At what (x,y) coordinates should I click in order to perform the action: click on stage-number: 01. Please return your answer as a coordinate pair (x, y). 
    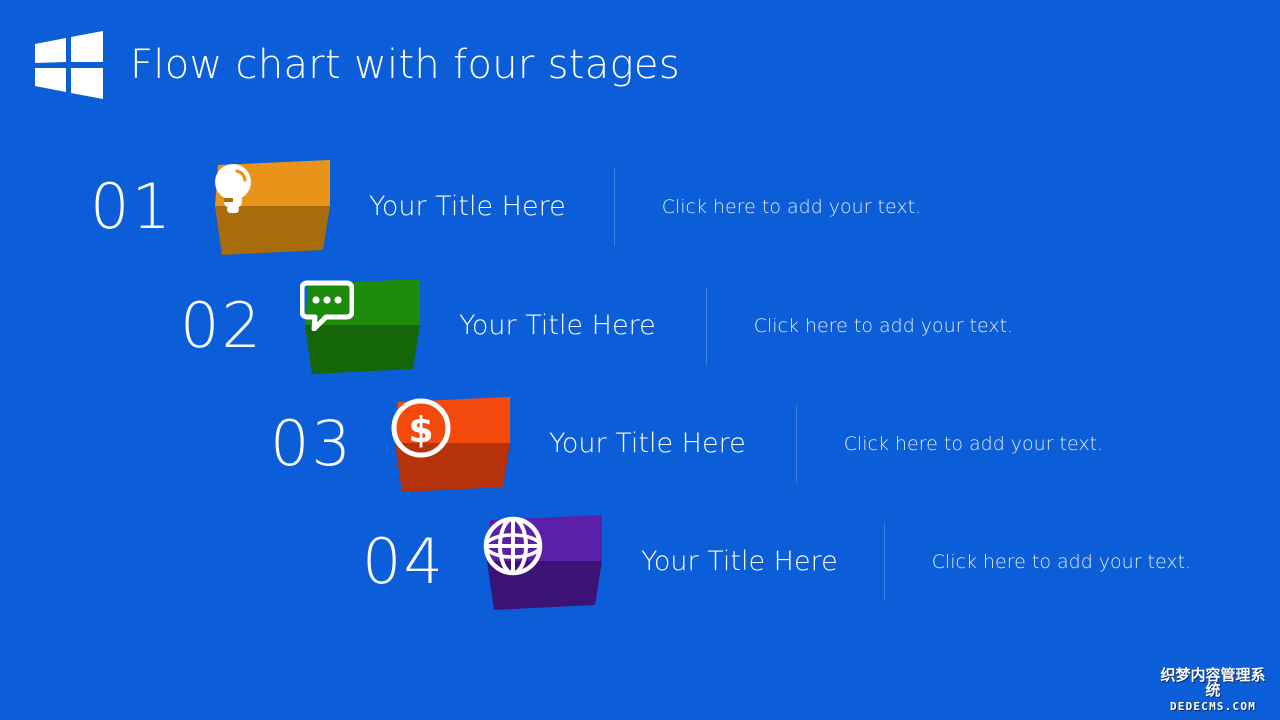
    Looking at the image, I should click on (131, 206).